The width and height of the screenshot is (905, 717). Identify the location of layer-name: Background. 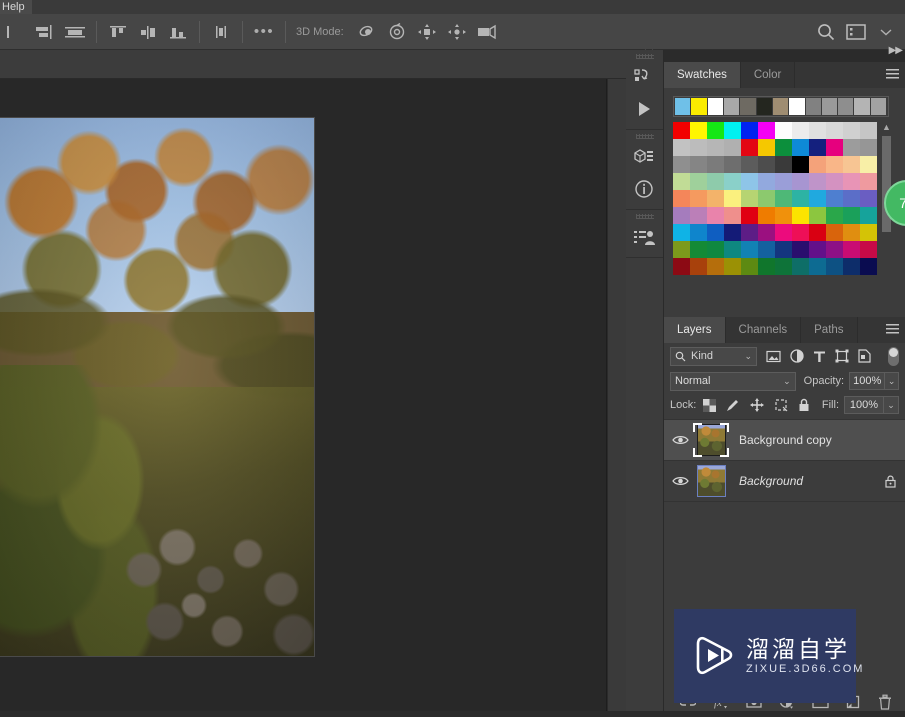
(802, 481).